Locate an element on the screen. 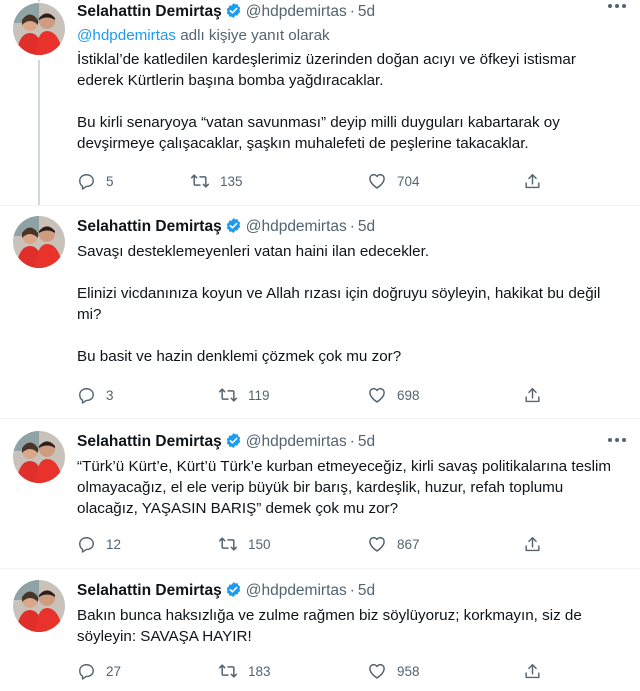  retweet-button: 183 is located at coordinates (244, 671).